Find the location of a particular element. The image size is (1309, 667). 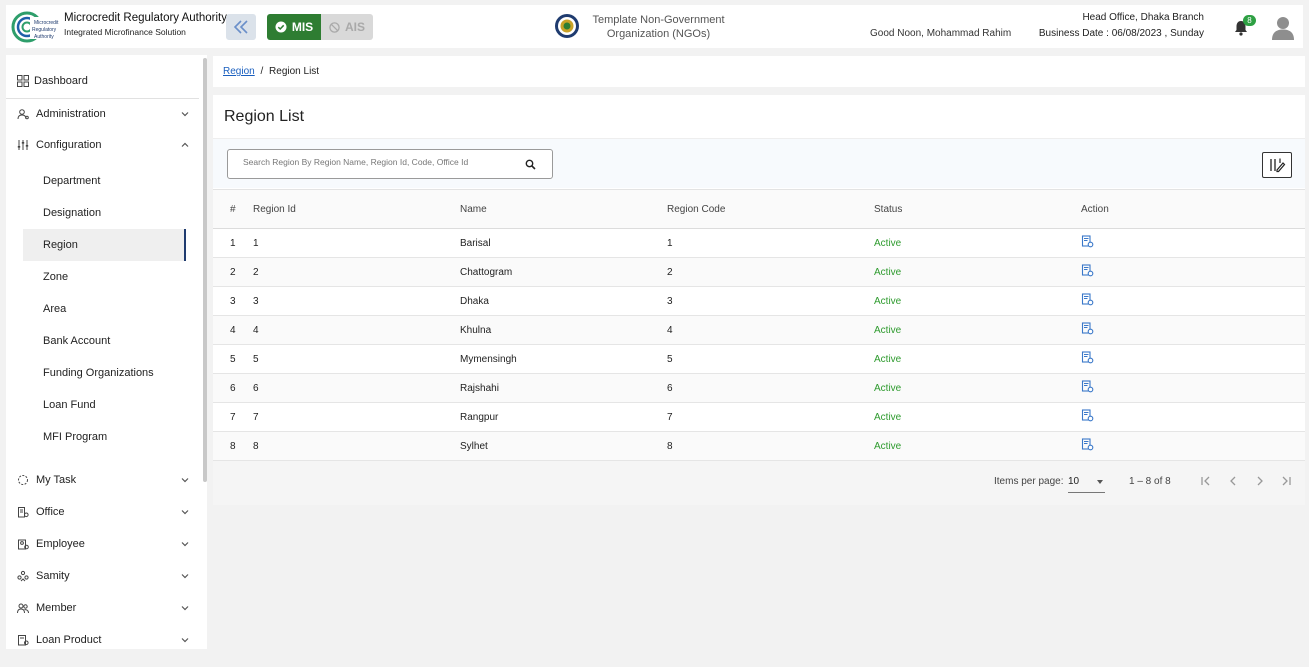

ais-module-button: AIS is located at coordinates (347, 27).